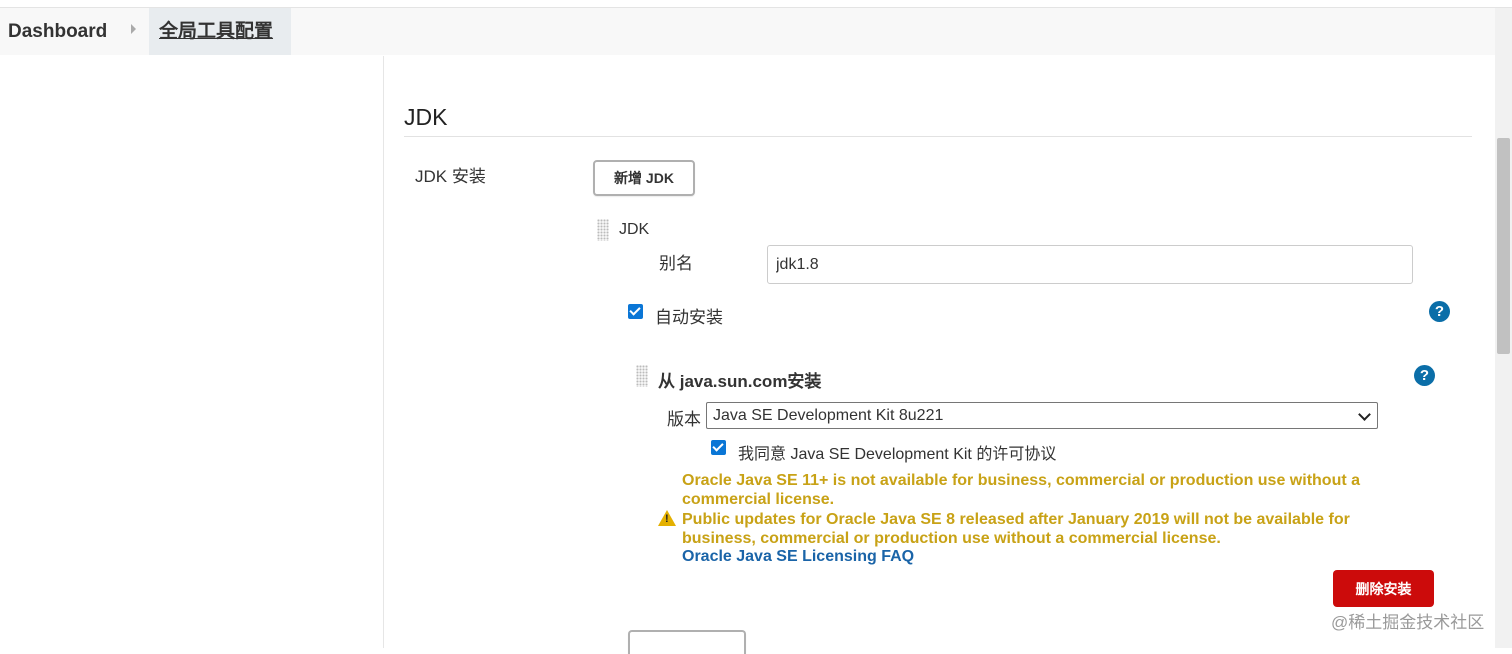  Describe the element at coordinates (603, 230) in the screenshot. I see `drag-handle-icon` at that location.